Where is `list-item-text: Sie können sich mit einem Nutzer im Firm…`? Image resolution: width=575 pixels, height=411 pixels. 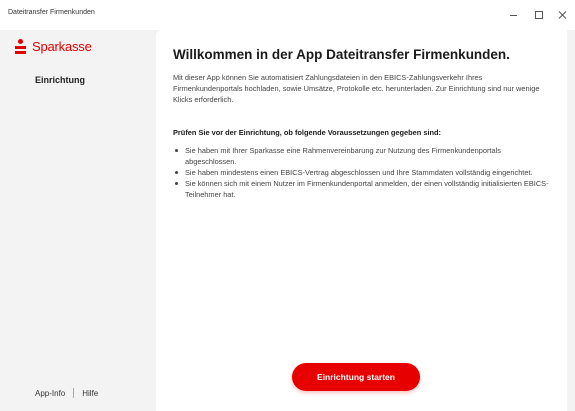 list-item-text: Sie können sich mit einem Nutzer im Firm… is located at coordinates (367, 189).